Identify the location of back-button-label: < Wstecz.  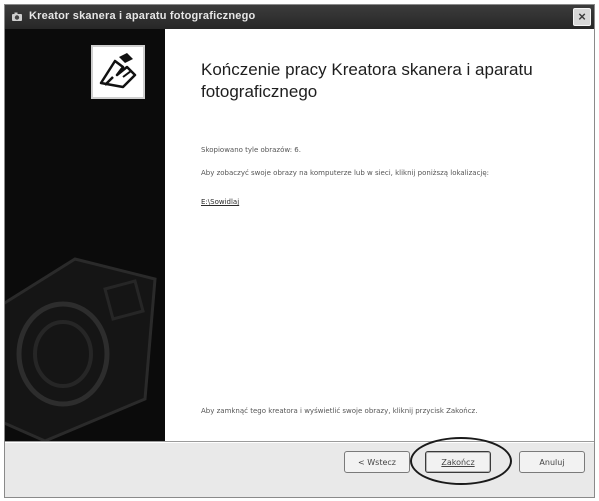
(377, 462).